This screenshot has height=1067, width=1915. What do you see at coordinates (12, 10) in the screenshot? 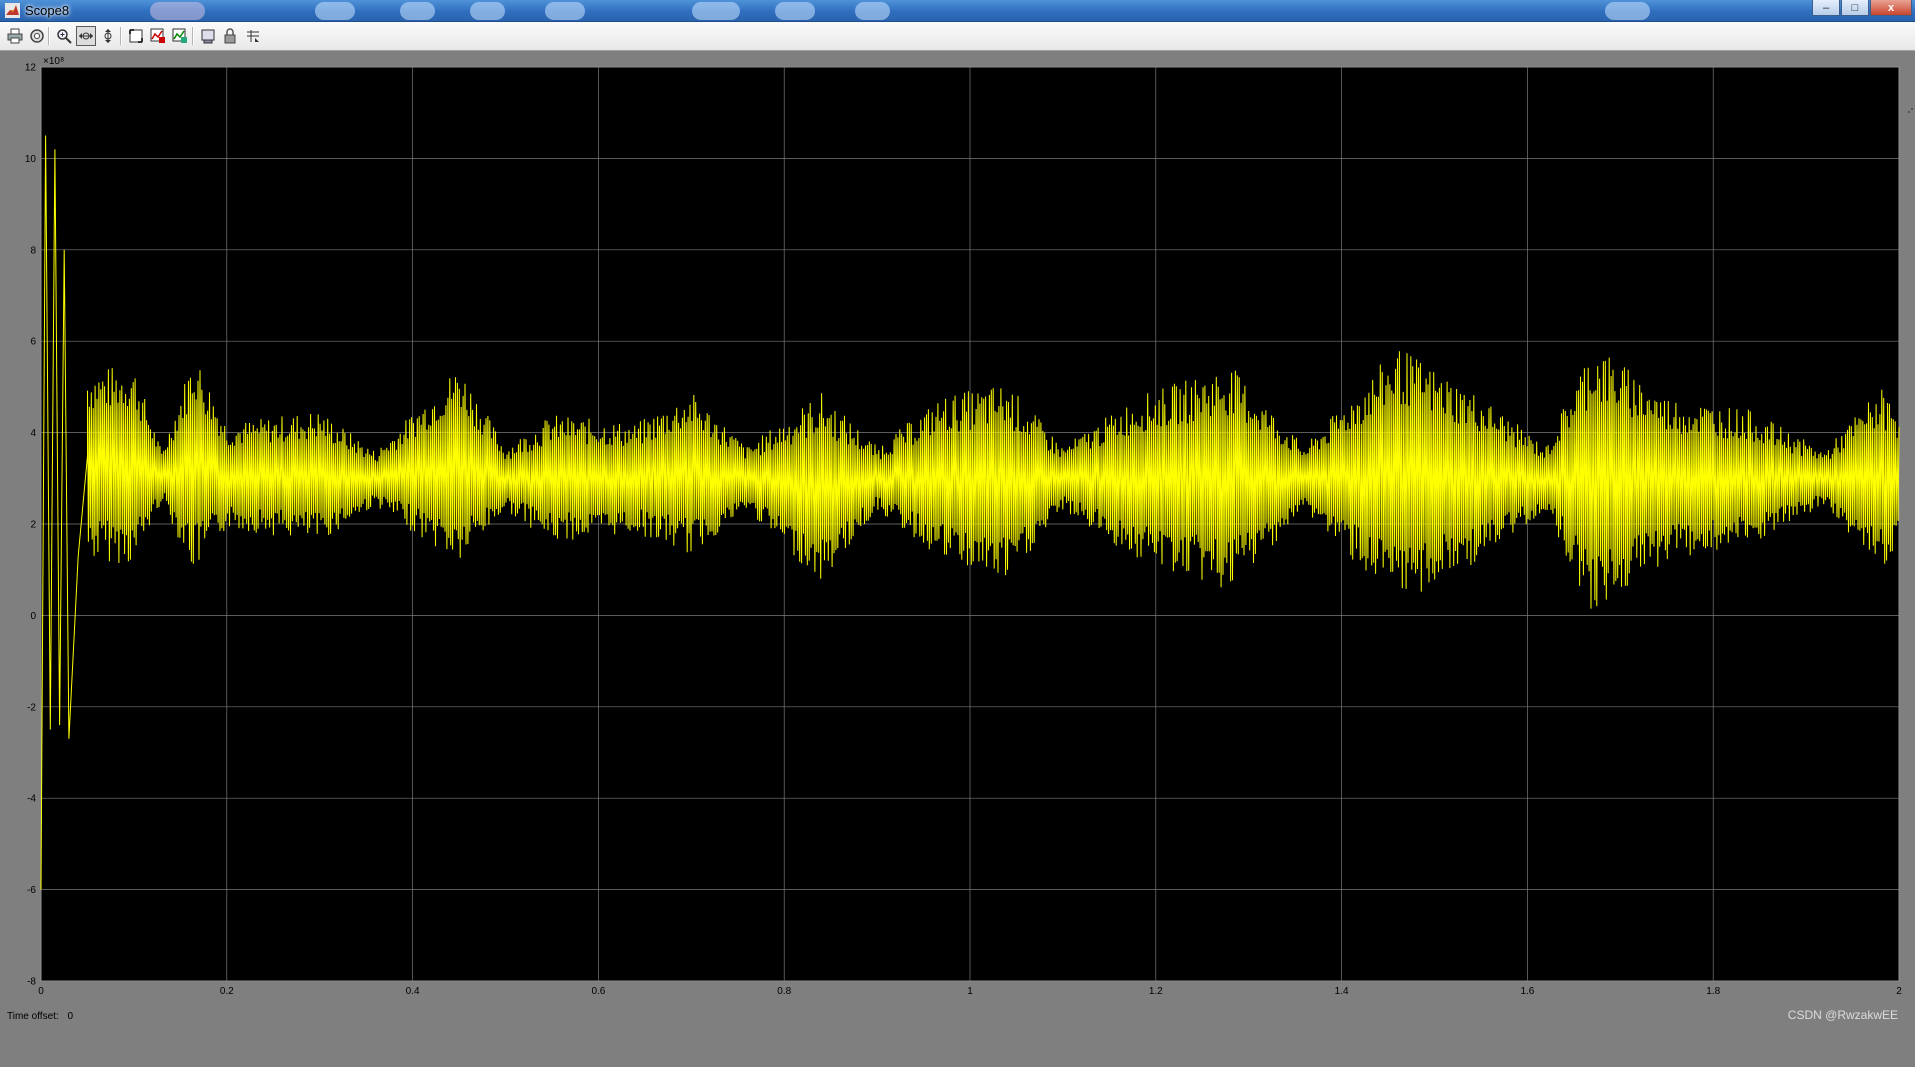
I see `matlab-icon` at bounding box center [12, 10].